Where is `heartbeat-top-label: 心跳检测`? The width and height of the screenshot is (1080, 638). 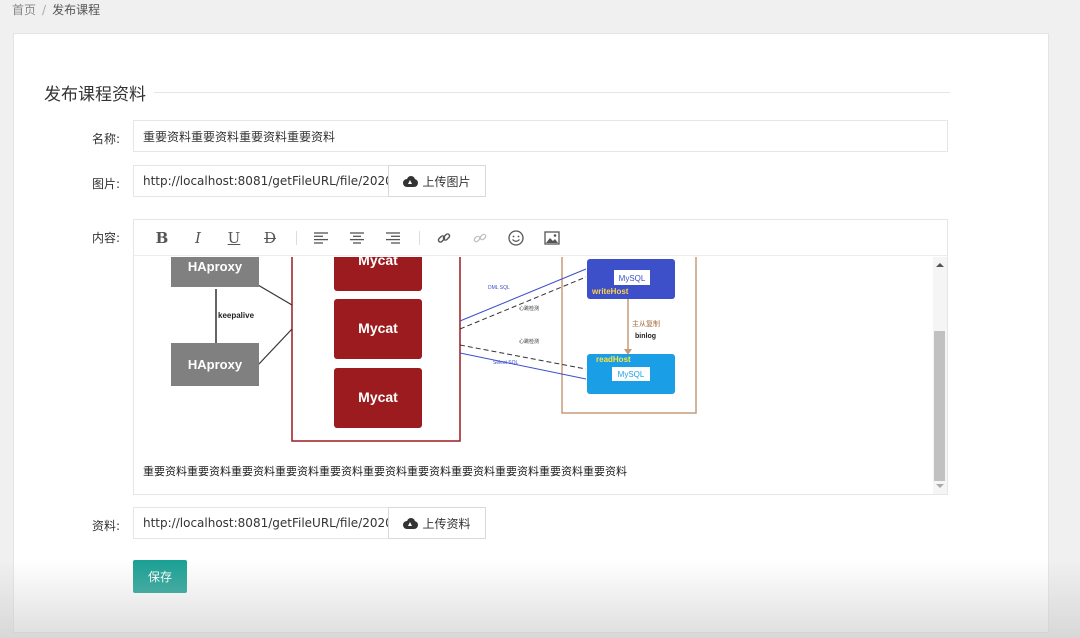
heartbeat-top-label: 心跳检测 is located at coordinates (529, 308).